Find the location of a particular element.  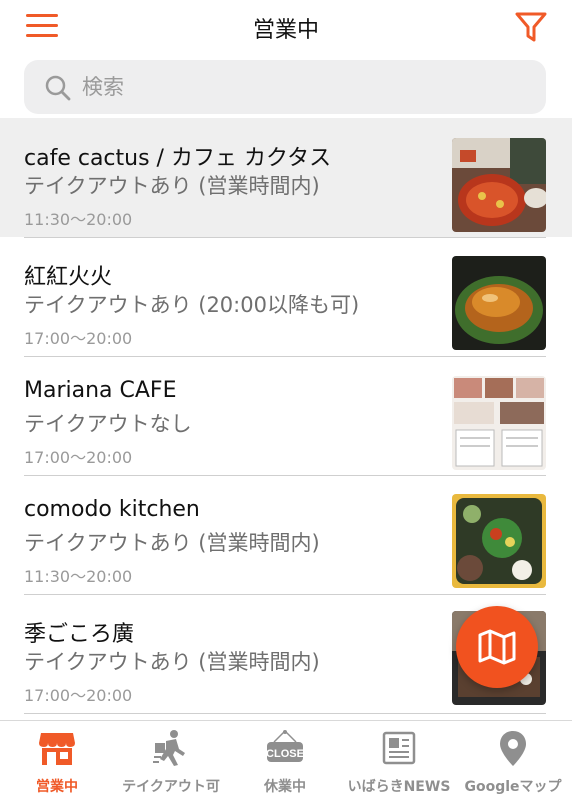

tab-label: いばらきNEWS is located at coordinates (399, 787).